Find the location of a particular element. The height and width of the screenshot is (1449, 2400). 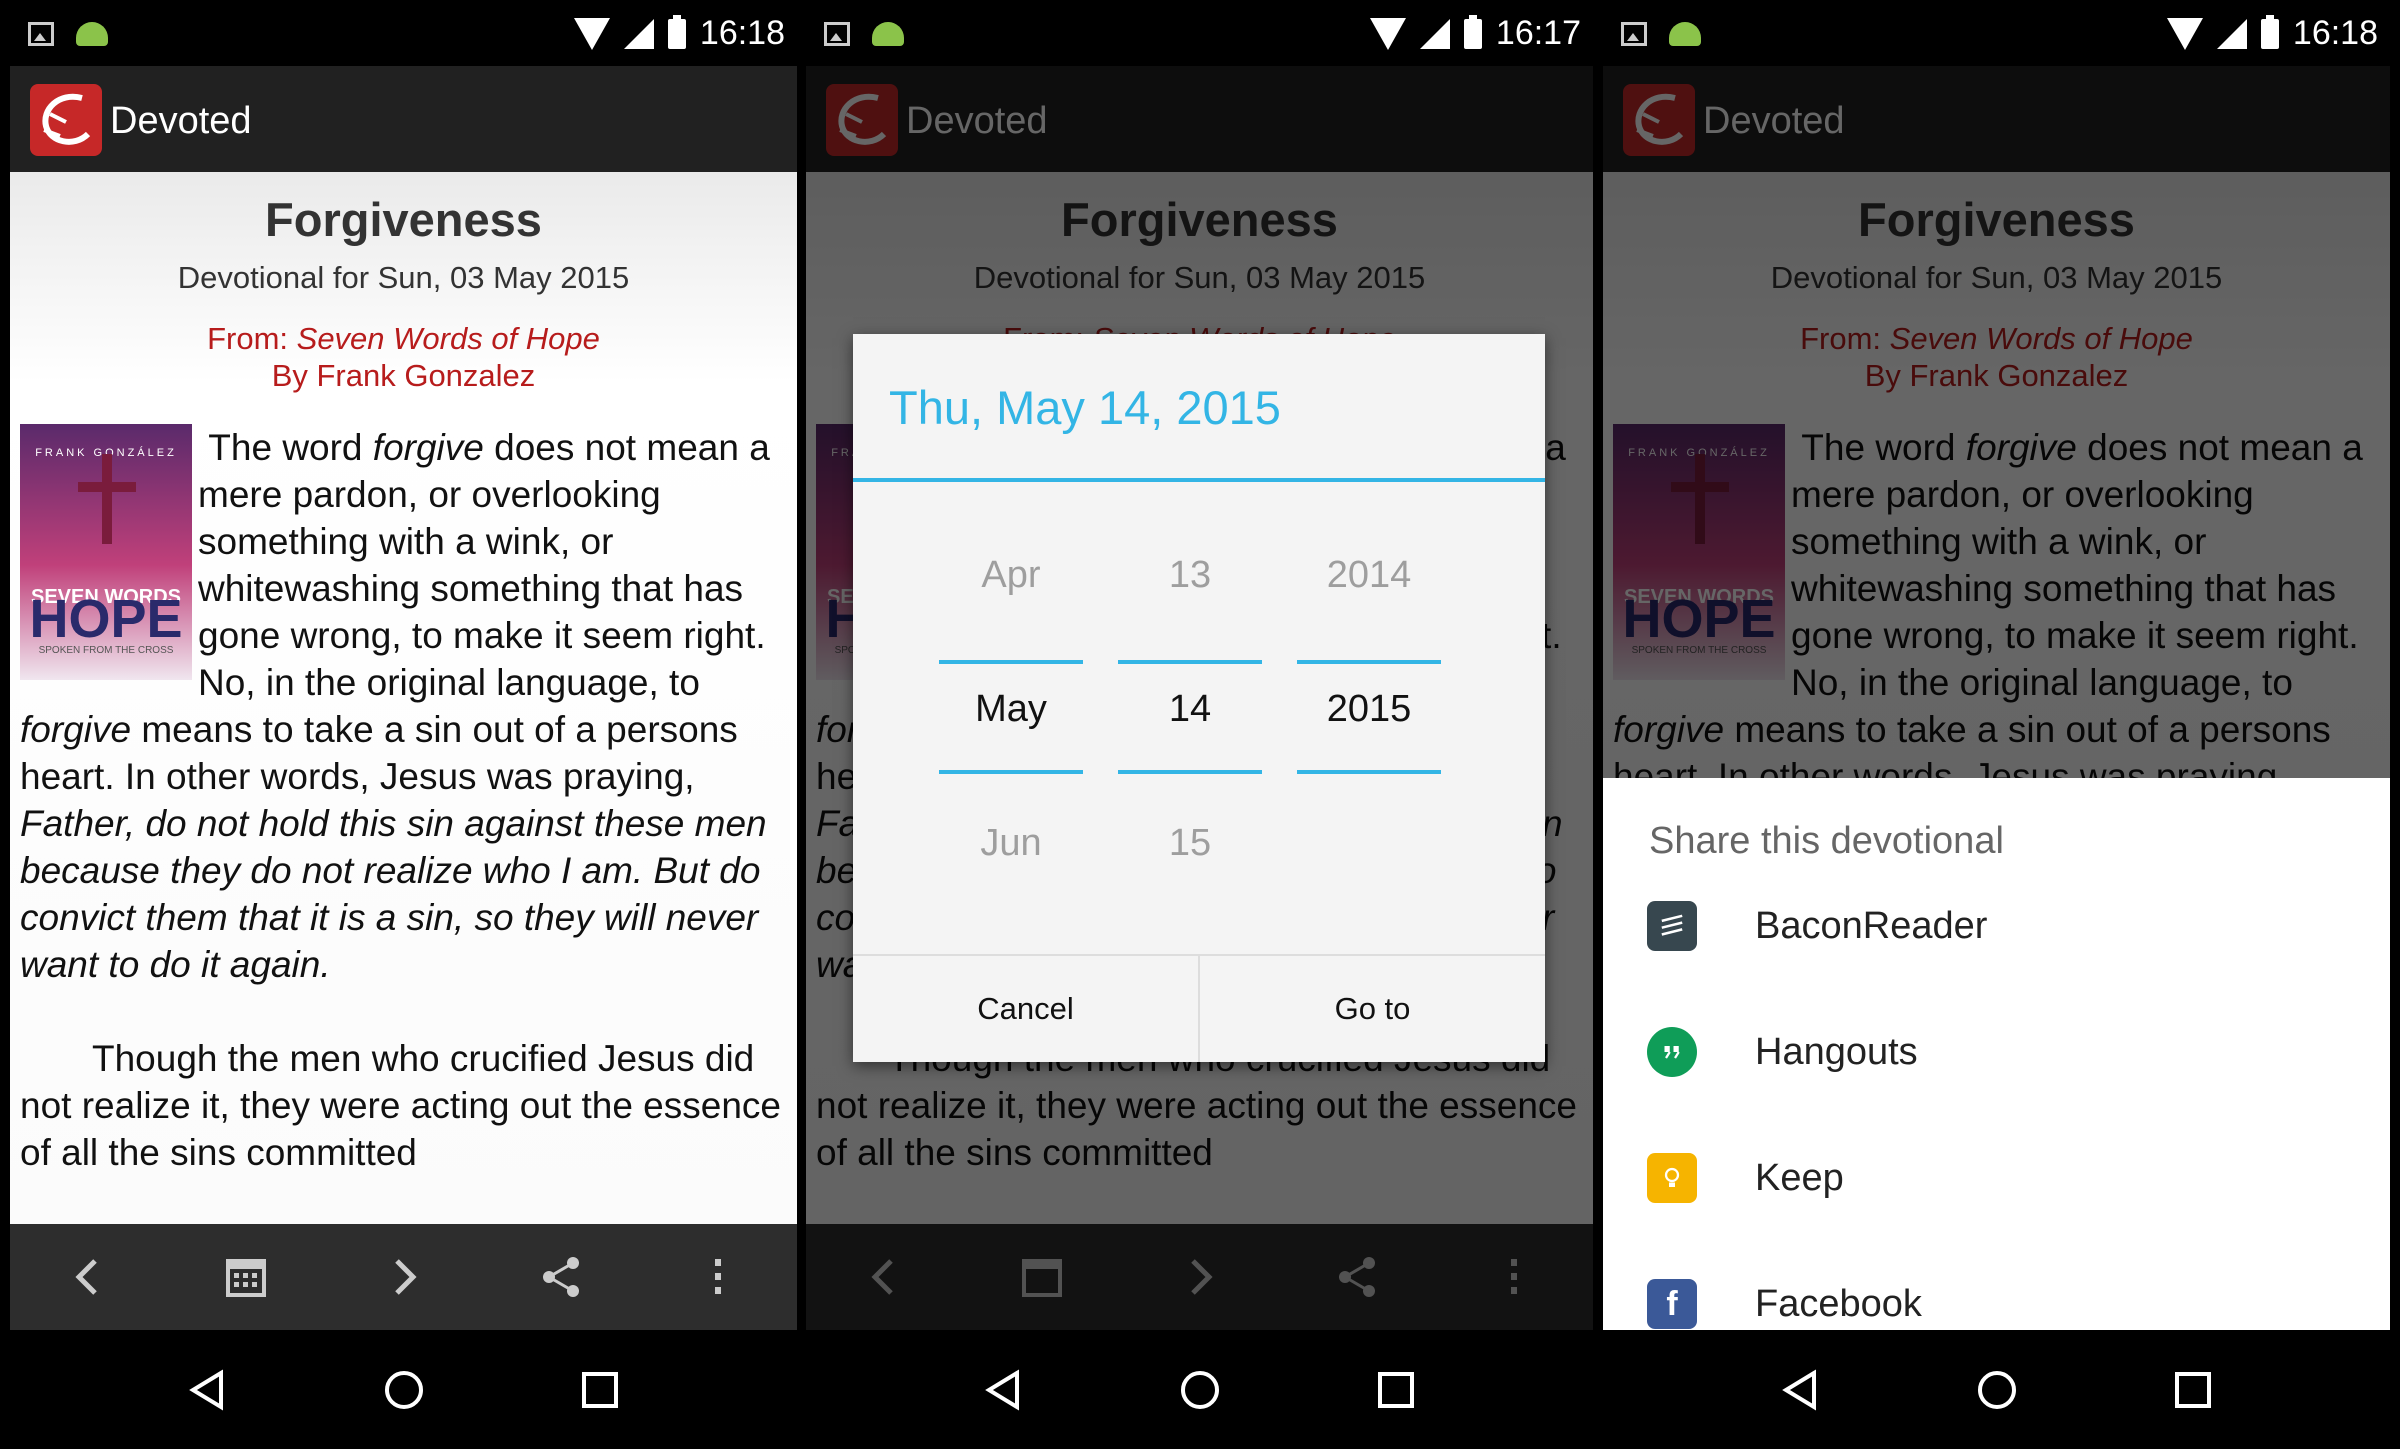

app-logo-icon is located at coordinates (66, 120).